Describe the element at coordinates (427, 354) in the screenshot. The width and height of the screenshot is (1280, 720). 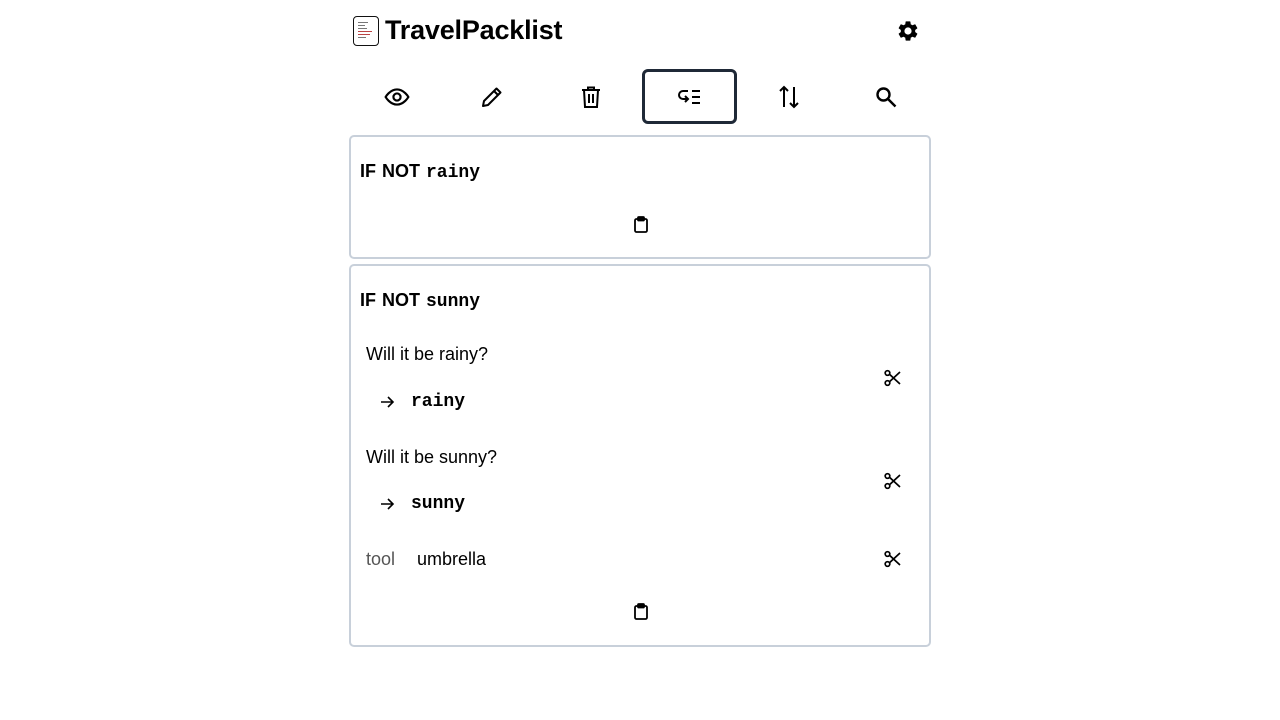
I see `question-text: Will it be rainy?` at that location.